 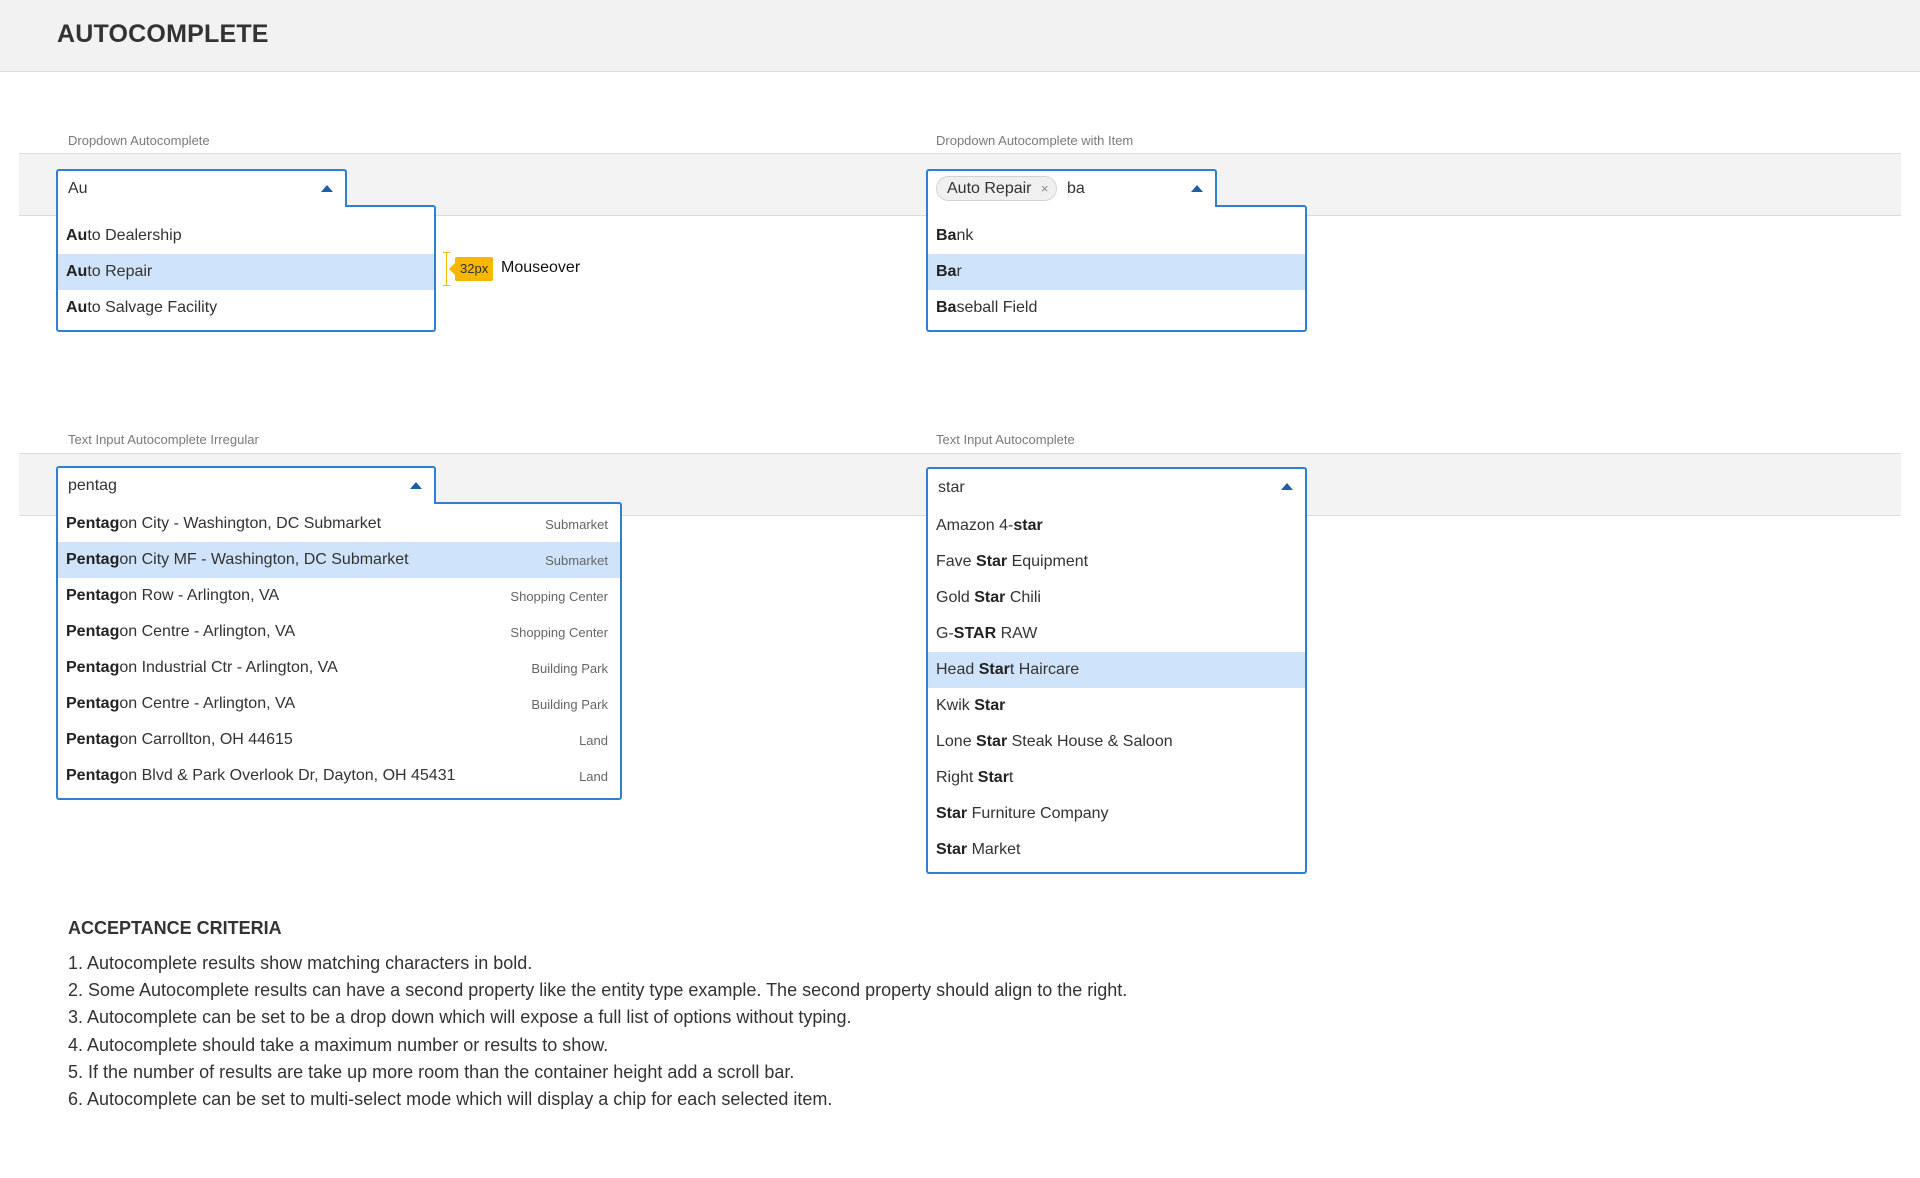 I want to click on height-annotation-badge: 32px, so click(x=471, y=269).